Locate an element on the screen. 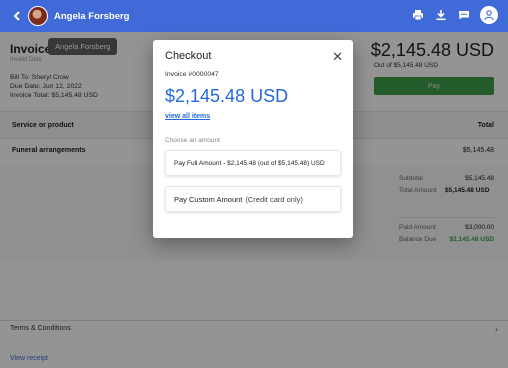  dialog-title: Checkout is located at coordinates (188, 56).